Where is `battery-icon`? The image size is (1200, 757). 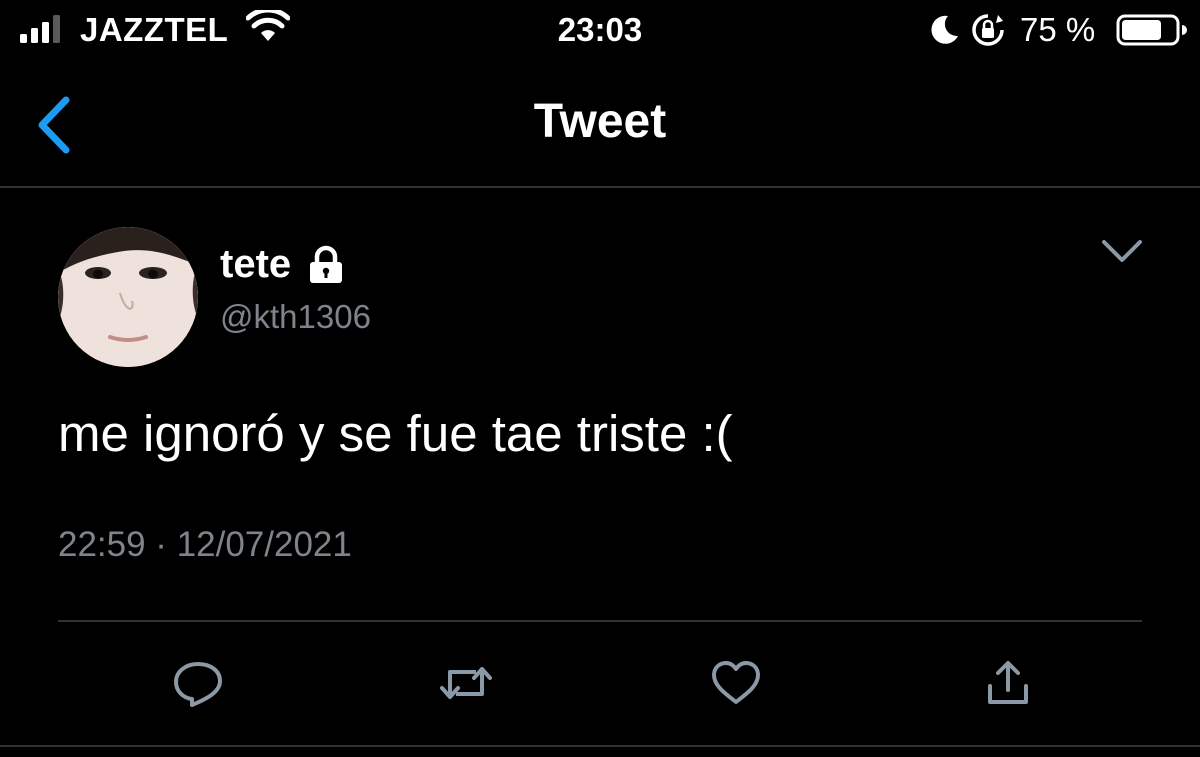
battery-icon is located at coordinates (1151, 30).